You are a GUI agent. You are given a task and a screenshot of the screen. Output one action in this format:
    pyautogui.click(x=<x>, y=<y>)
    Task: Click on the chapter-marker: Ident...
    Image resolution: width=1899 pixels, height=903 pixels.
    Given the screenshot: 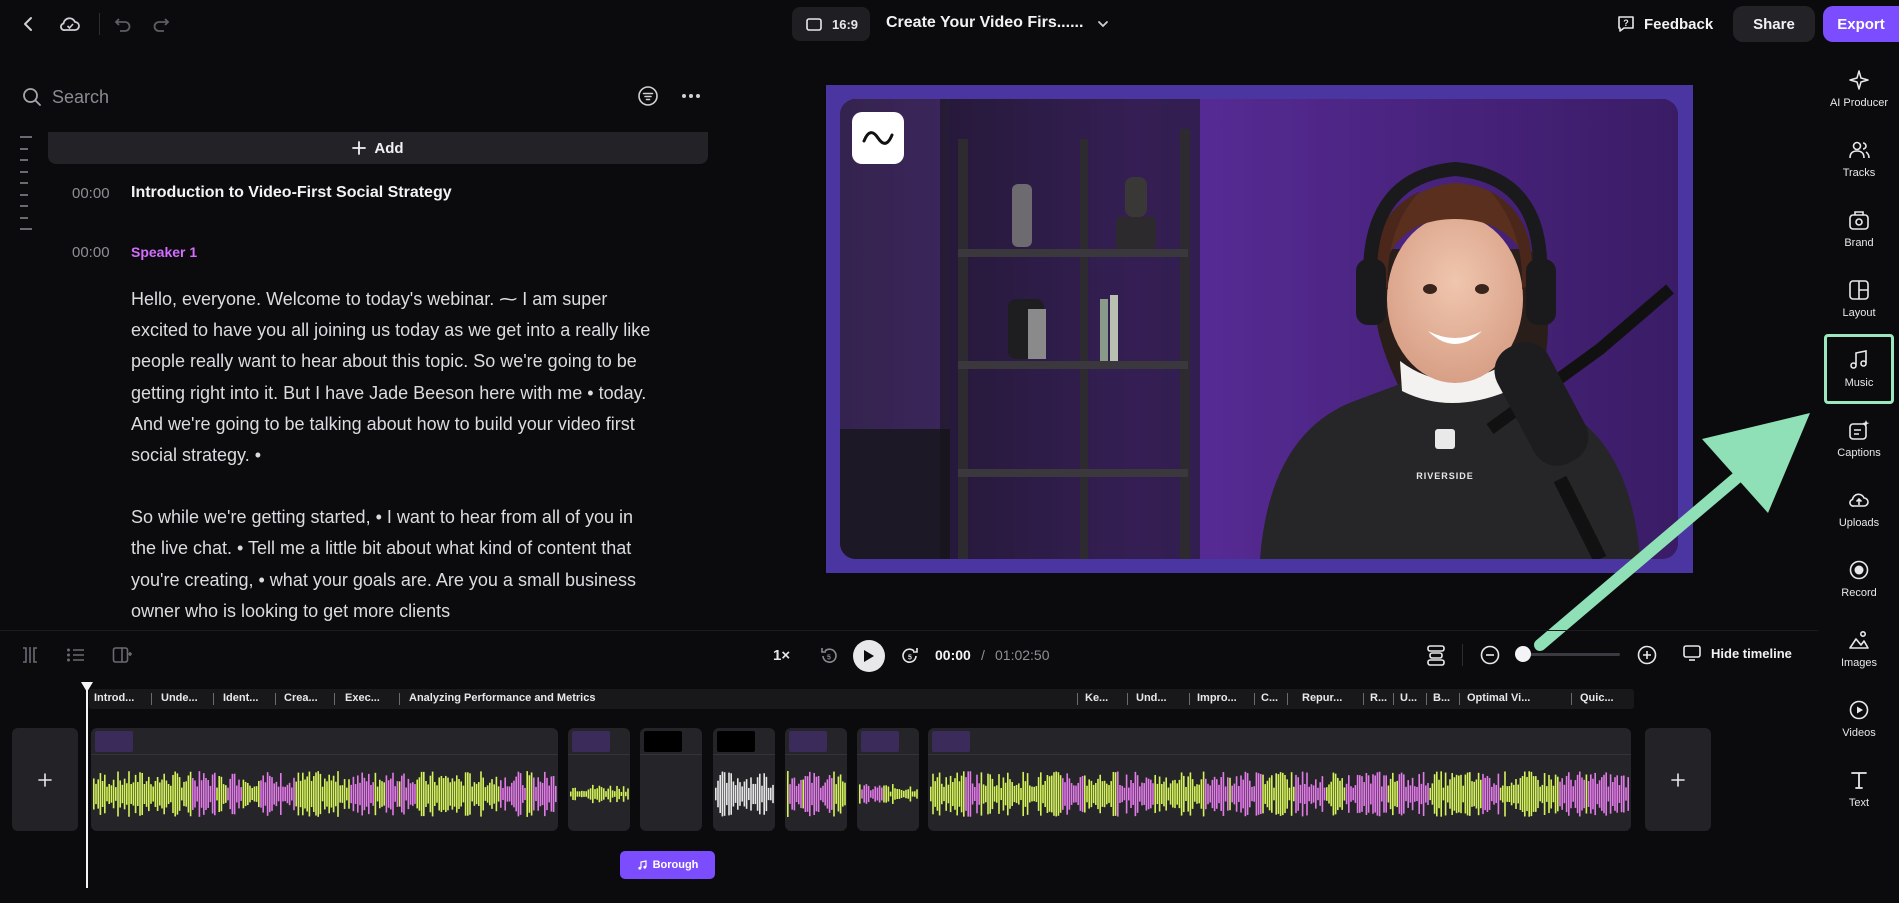 What is the action you would take?
    pyautogui.click(x=240, y=698)
    